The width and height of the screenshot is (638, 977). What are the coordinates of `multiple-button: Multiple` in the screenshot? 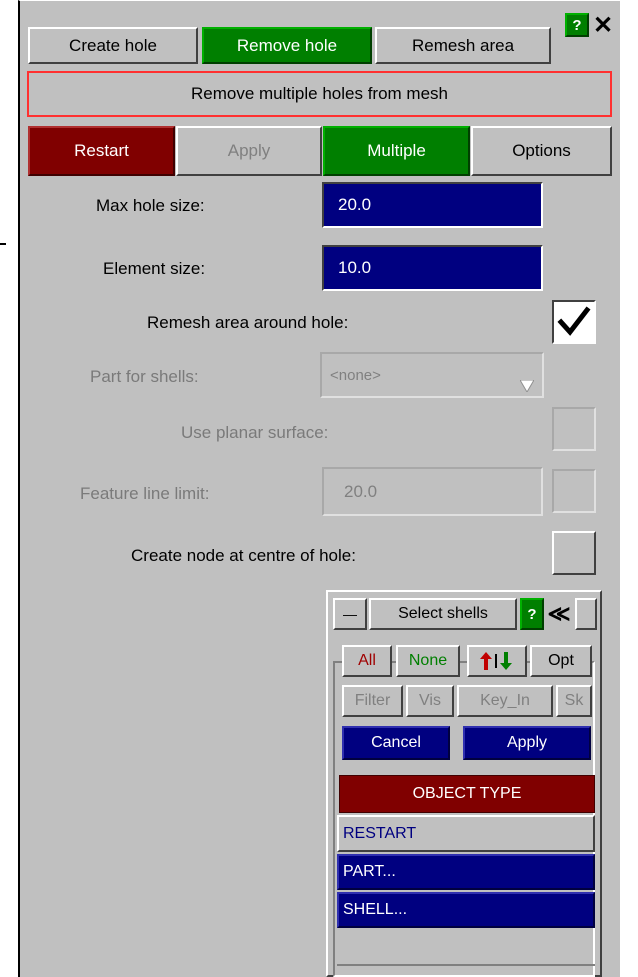 It's located at (396, 151).